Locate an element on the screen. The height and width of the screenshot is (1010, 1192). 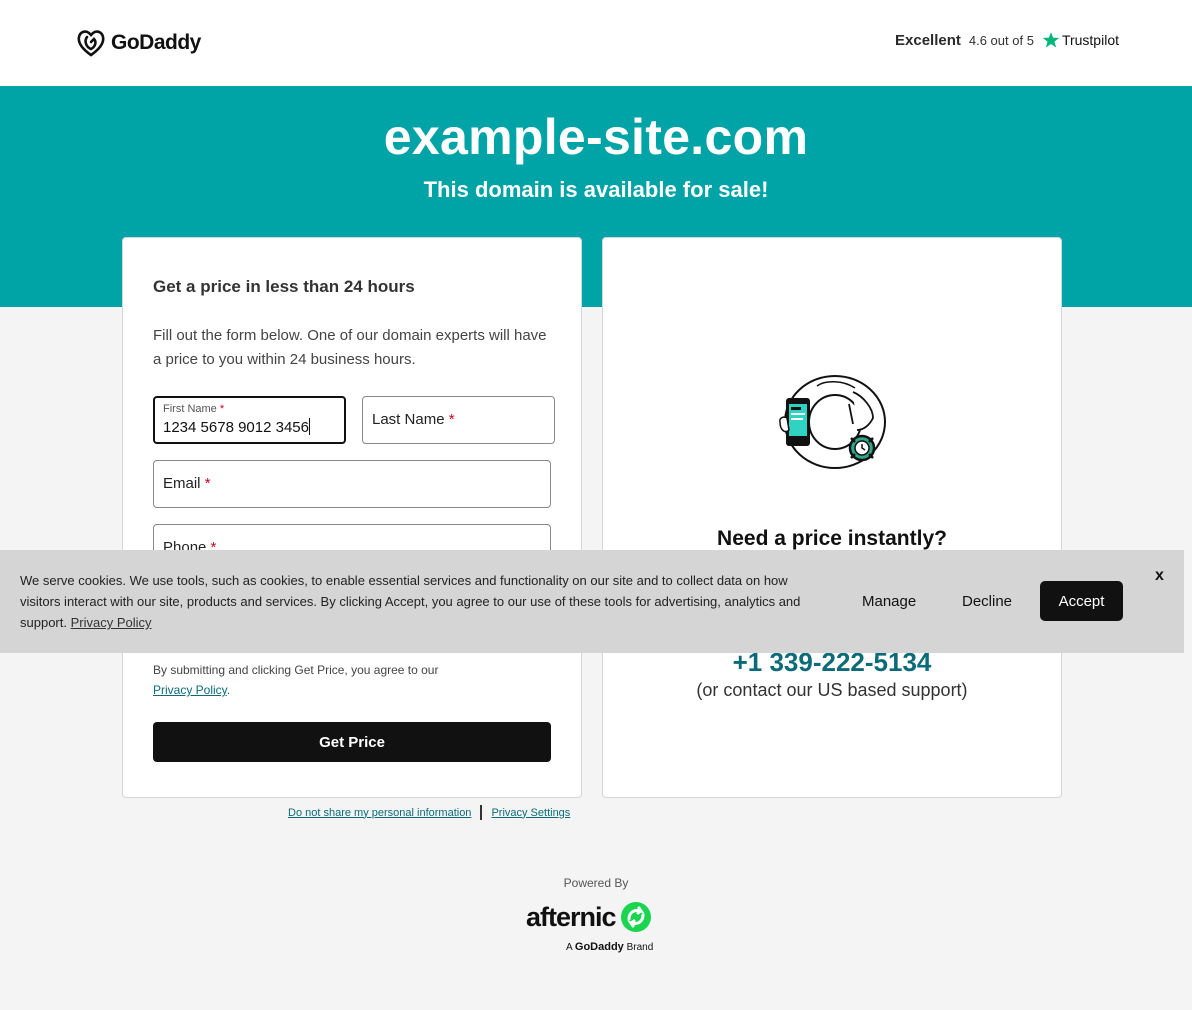
domain-title: example-site.com is located at coordinates (596, 137).